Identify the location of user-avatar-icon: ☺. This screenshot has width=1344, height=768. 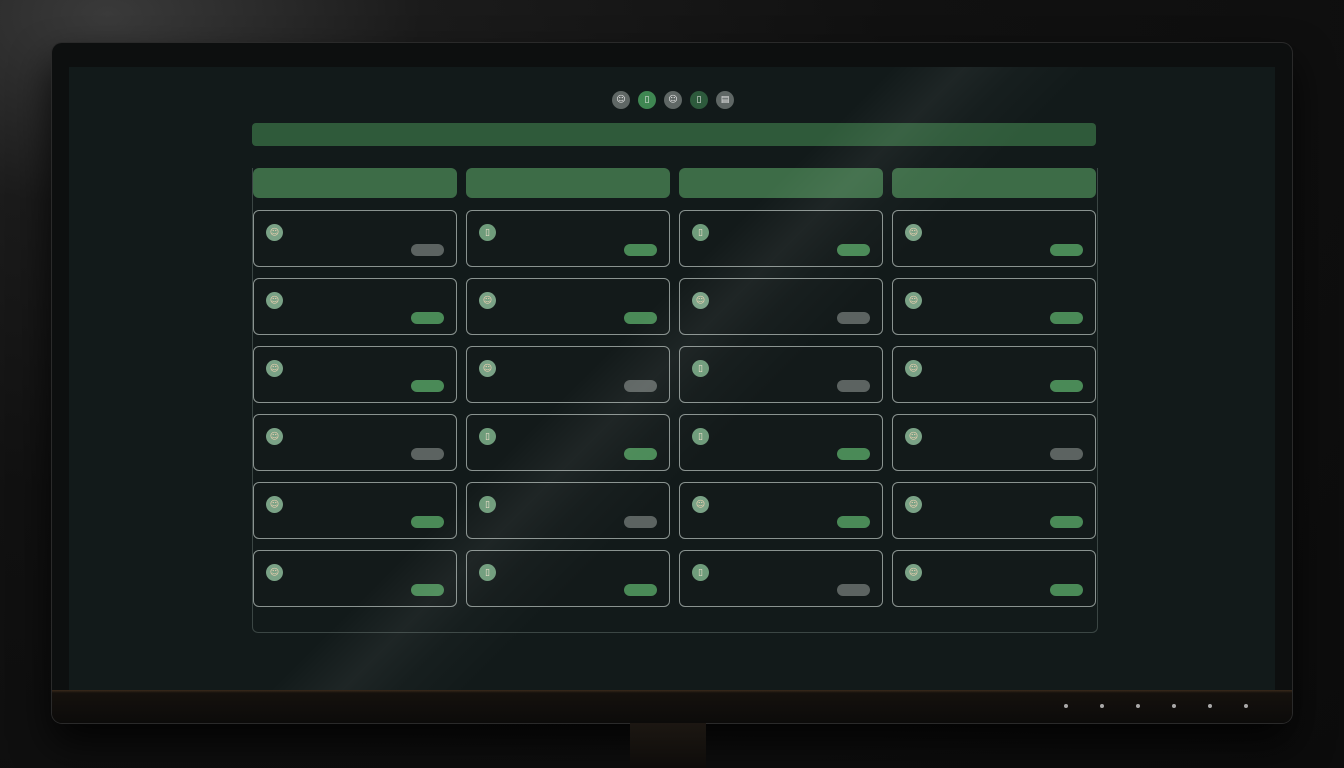
(621, 100).